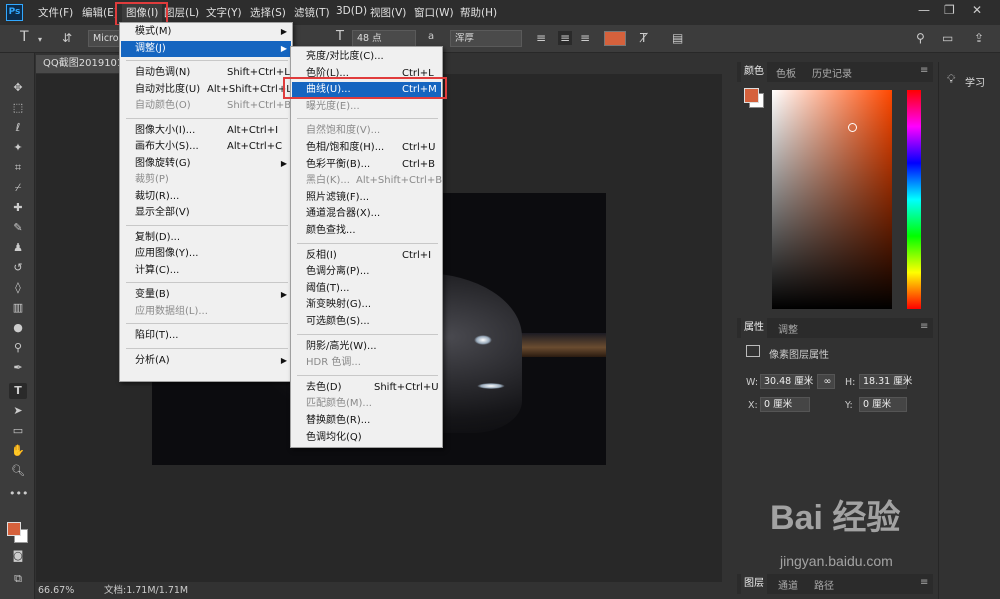  Describe the element at coordinates (975, 81) in the screenshot. I see `learn-label: 学习` at that location.